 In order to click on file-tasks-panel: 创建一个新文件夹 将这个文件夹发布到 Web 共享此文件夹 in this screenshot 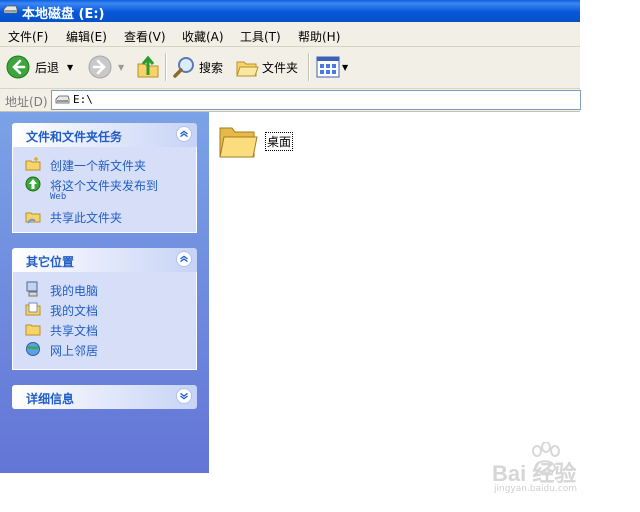, I will do `click(104, 190)`.